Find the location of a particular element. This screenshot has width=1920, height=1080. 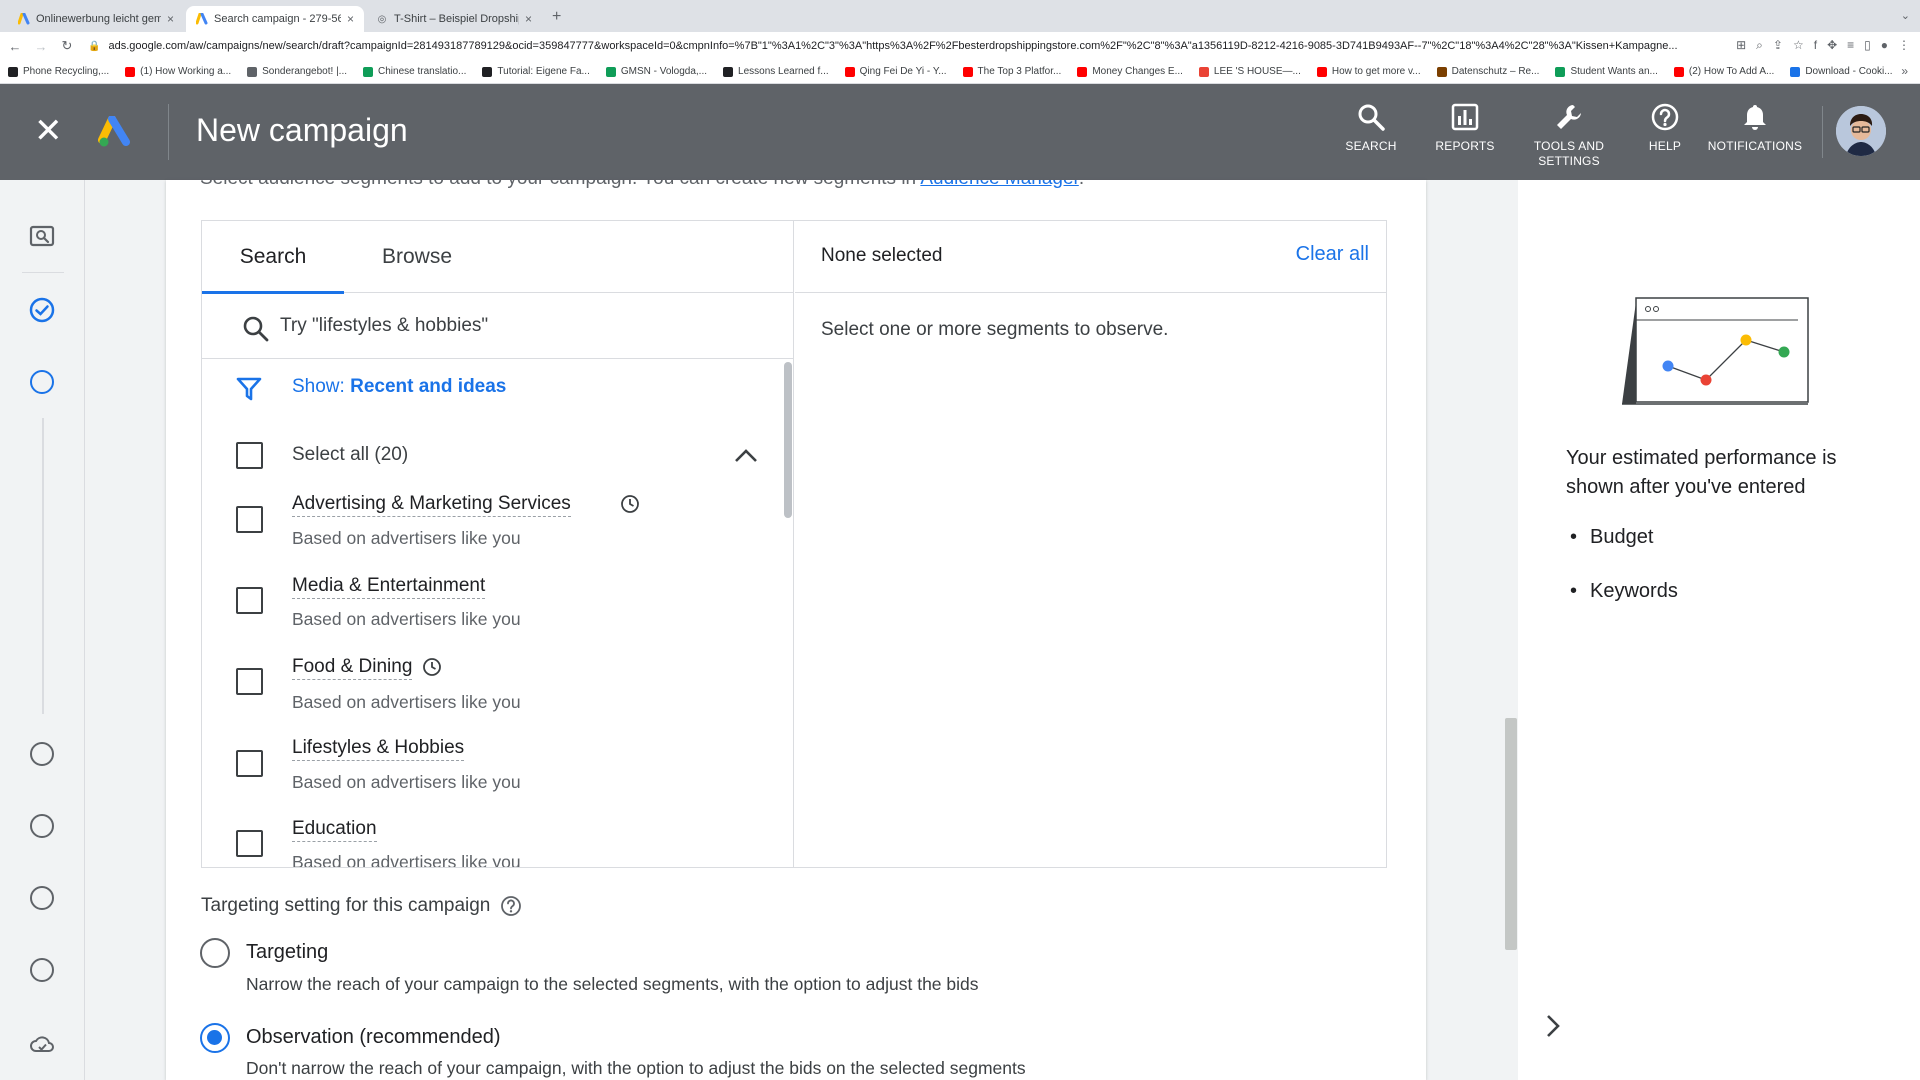

show-prefix: Show: is located at coordinates (321, 386).